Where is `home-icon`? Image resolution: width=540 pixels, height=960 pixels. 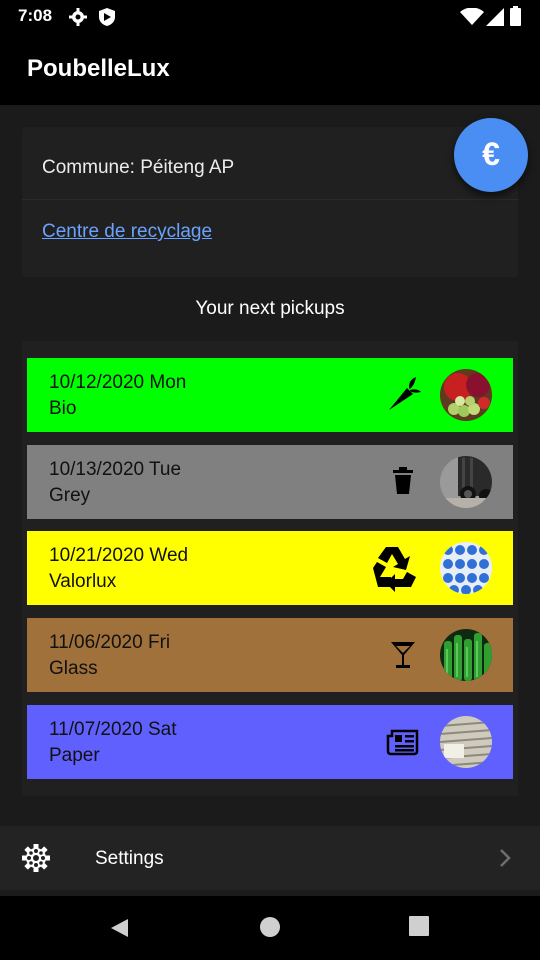 home-icon is located at coordinates (270, 927).